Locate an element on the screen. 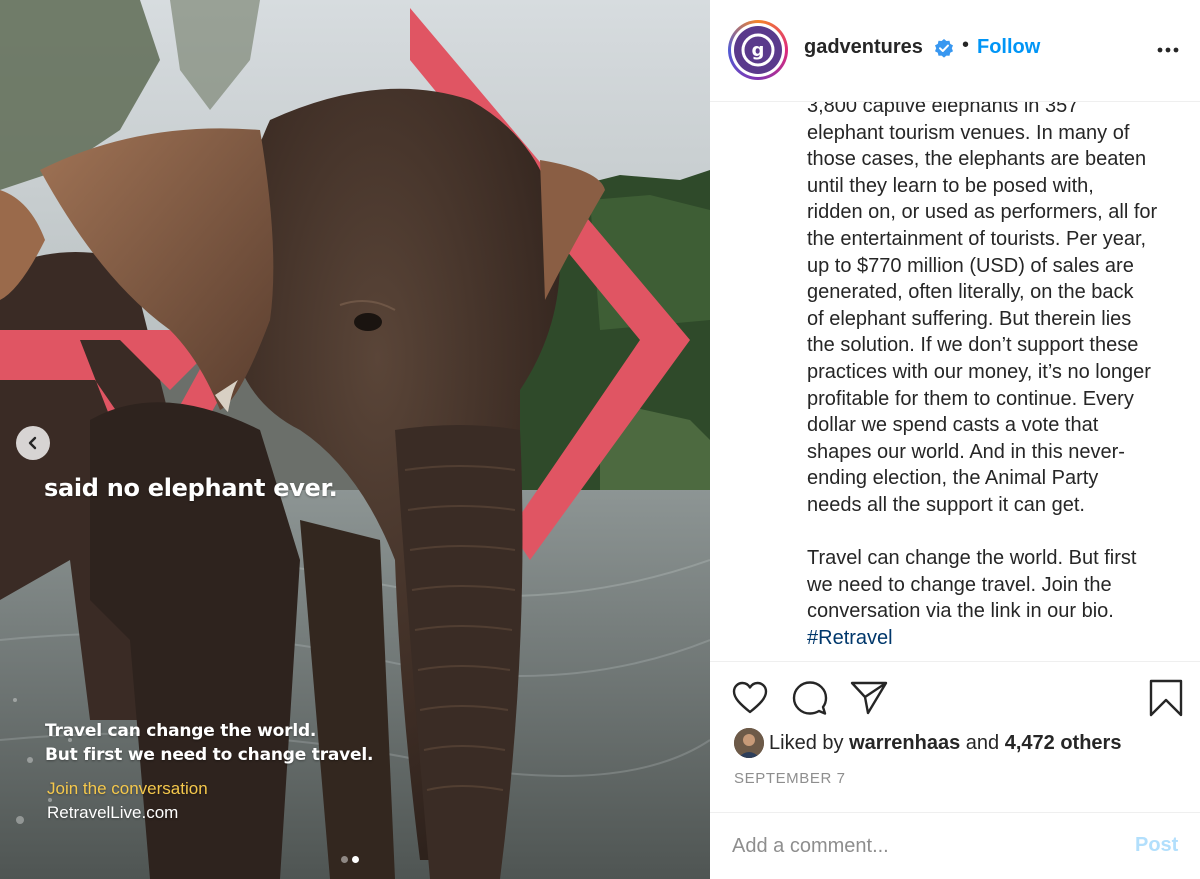  heart-icon is located at coordinates (750, 697).